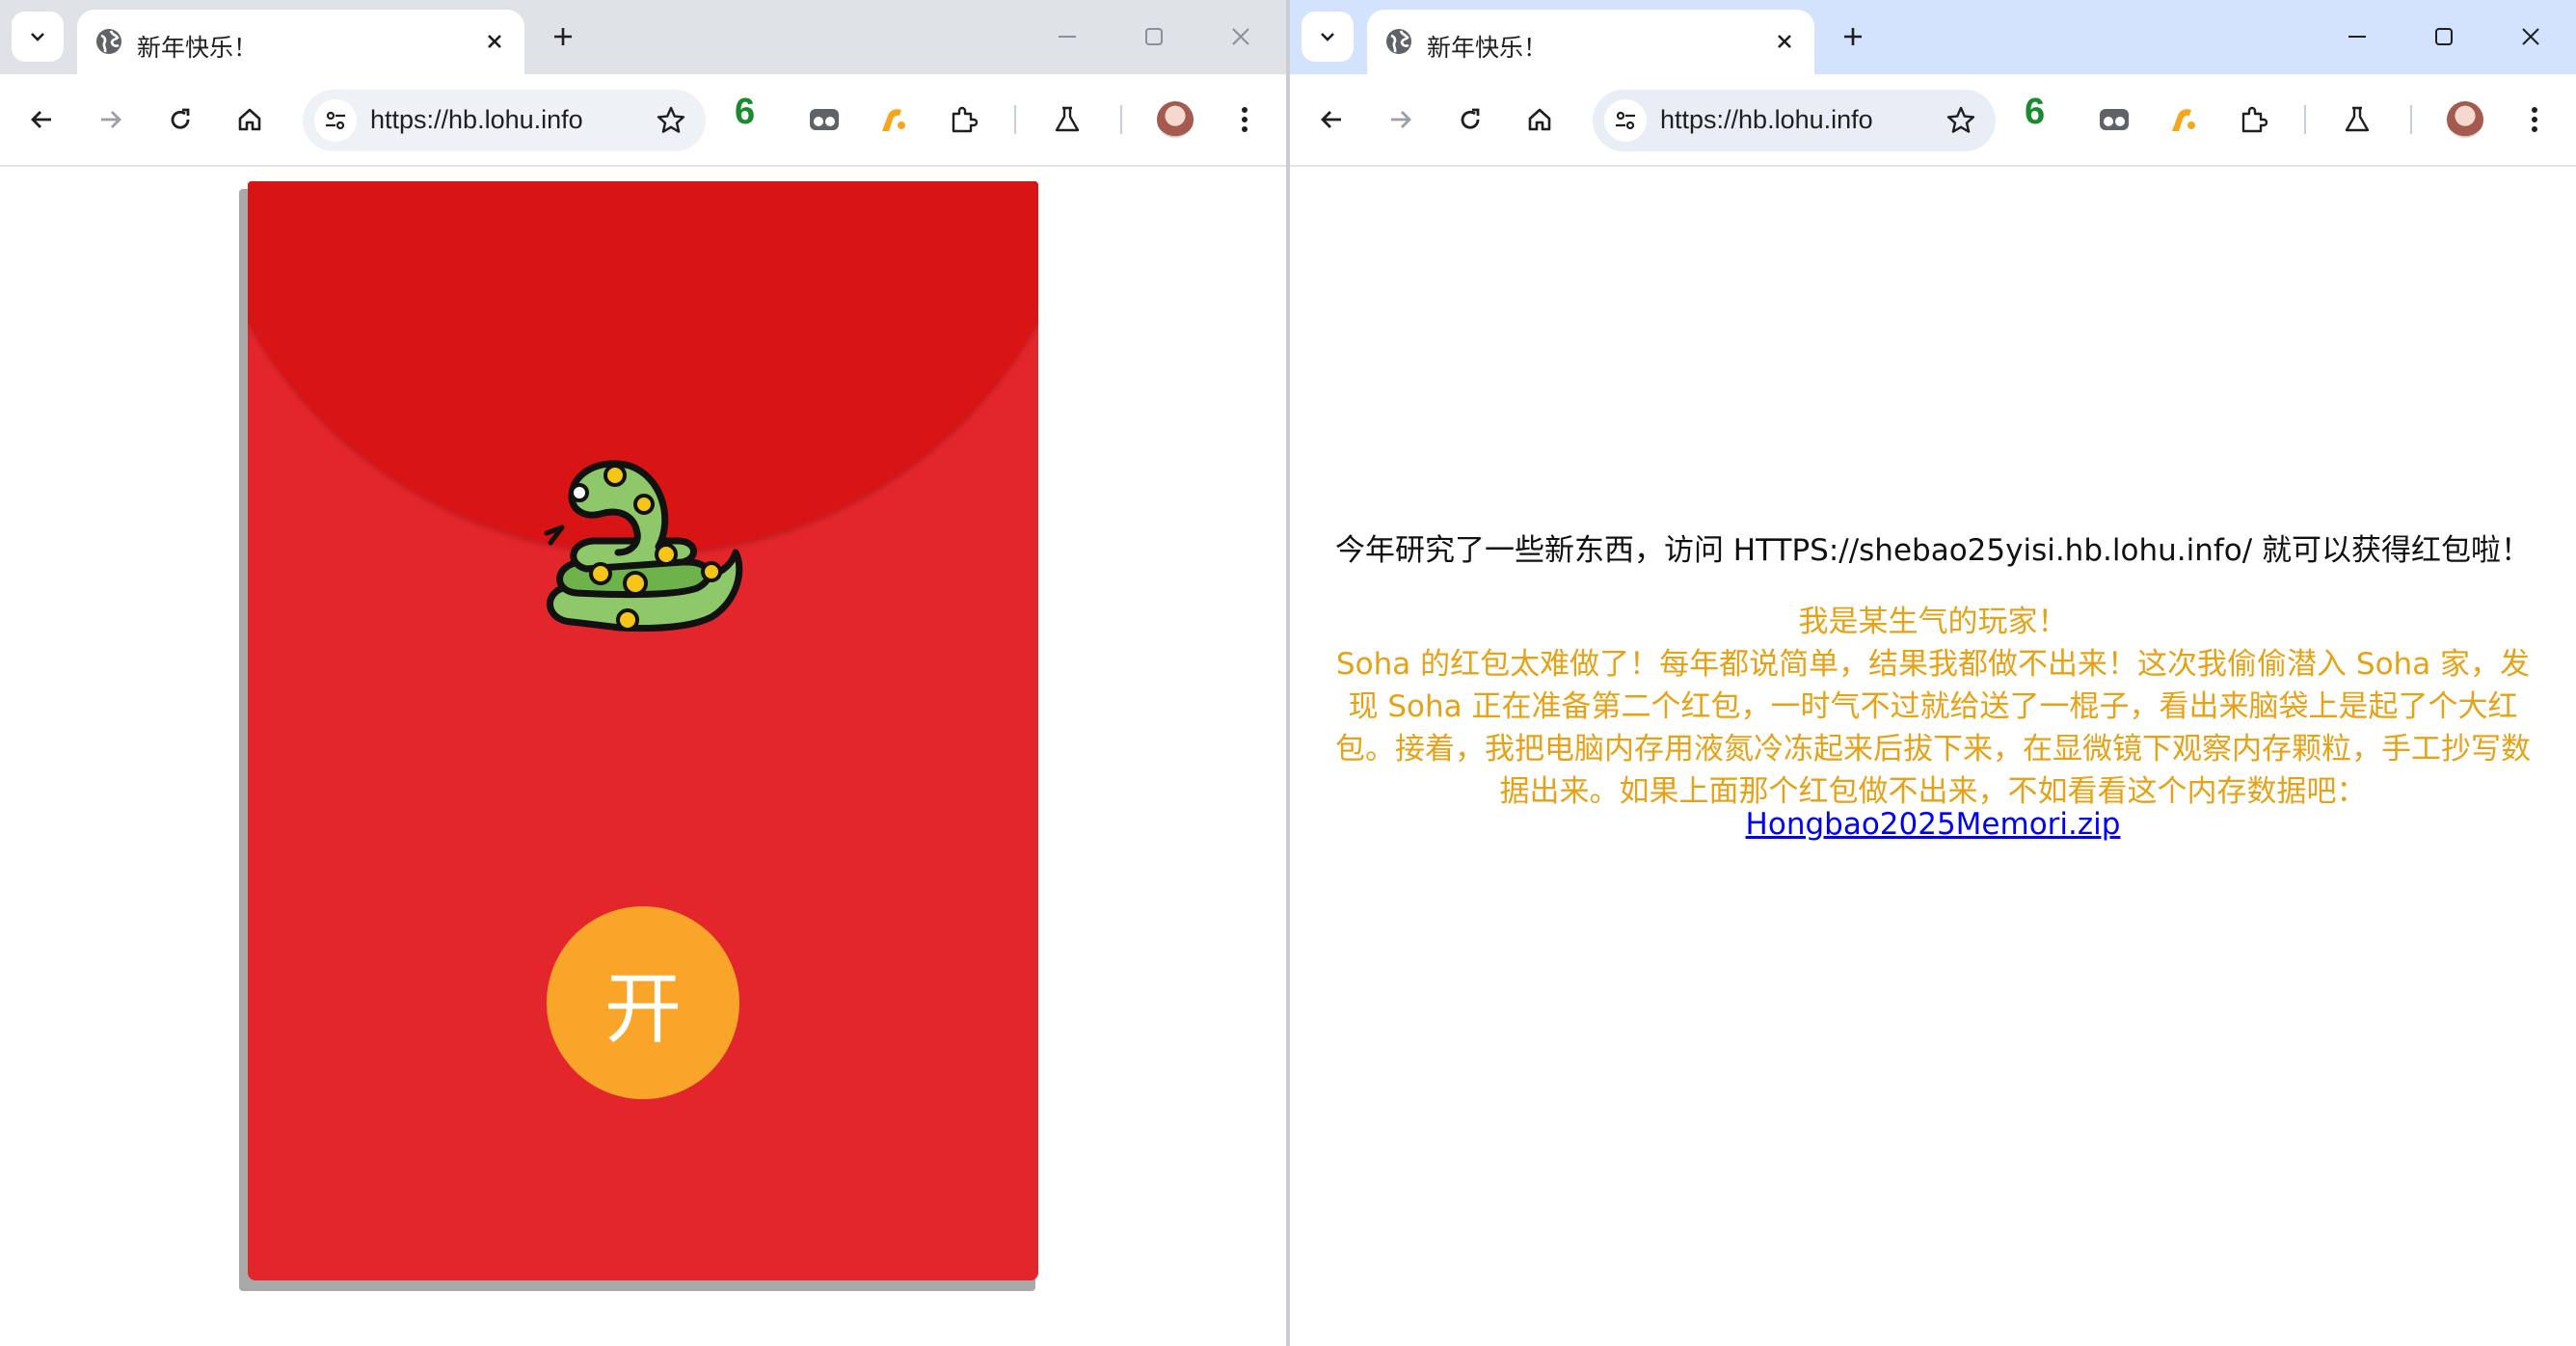  What do you see at coordinates (643, 1003) in the screenshot?
I see `open-envelope-button: 开` at bounding box center [643, 1003].